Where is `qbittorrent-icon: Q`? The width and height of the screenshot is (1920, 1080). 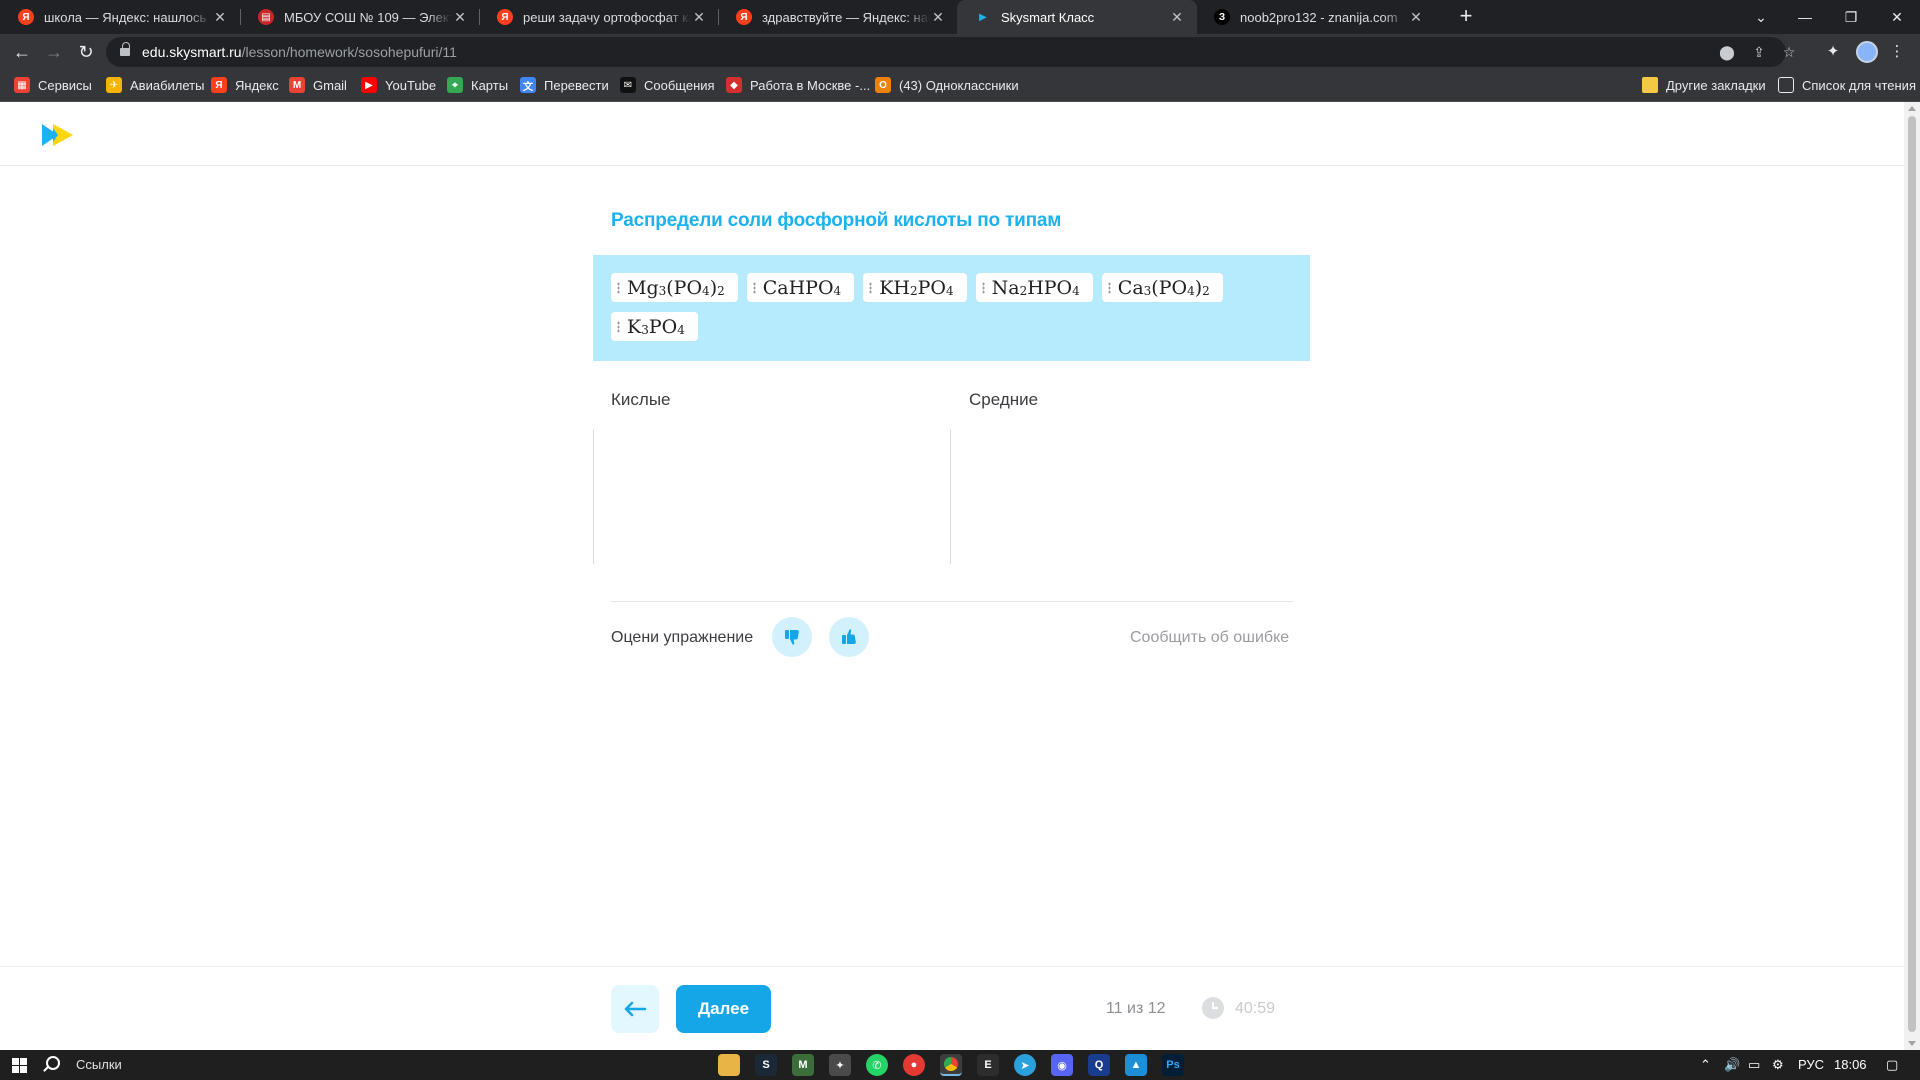
qbittorrent-icon: Q is located at coordinates (1099, 1065).